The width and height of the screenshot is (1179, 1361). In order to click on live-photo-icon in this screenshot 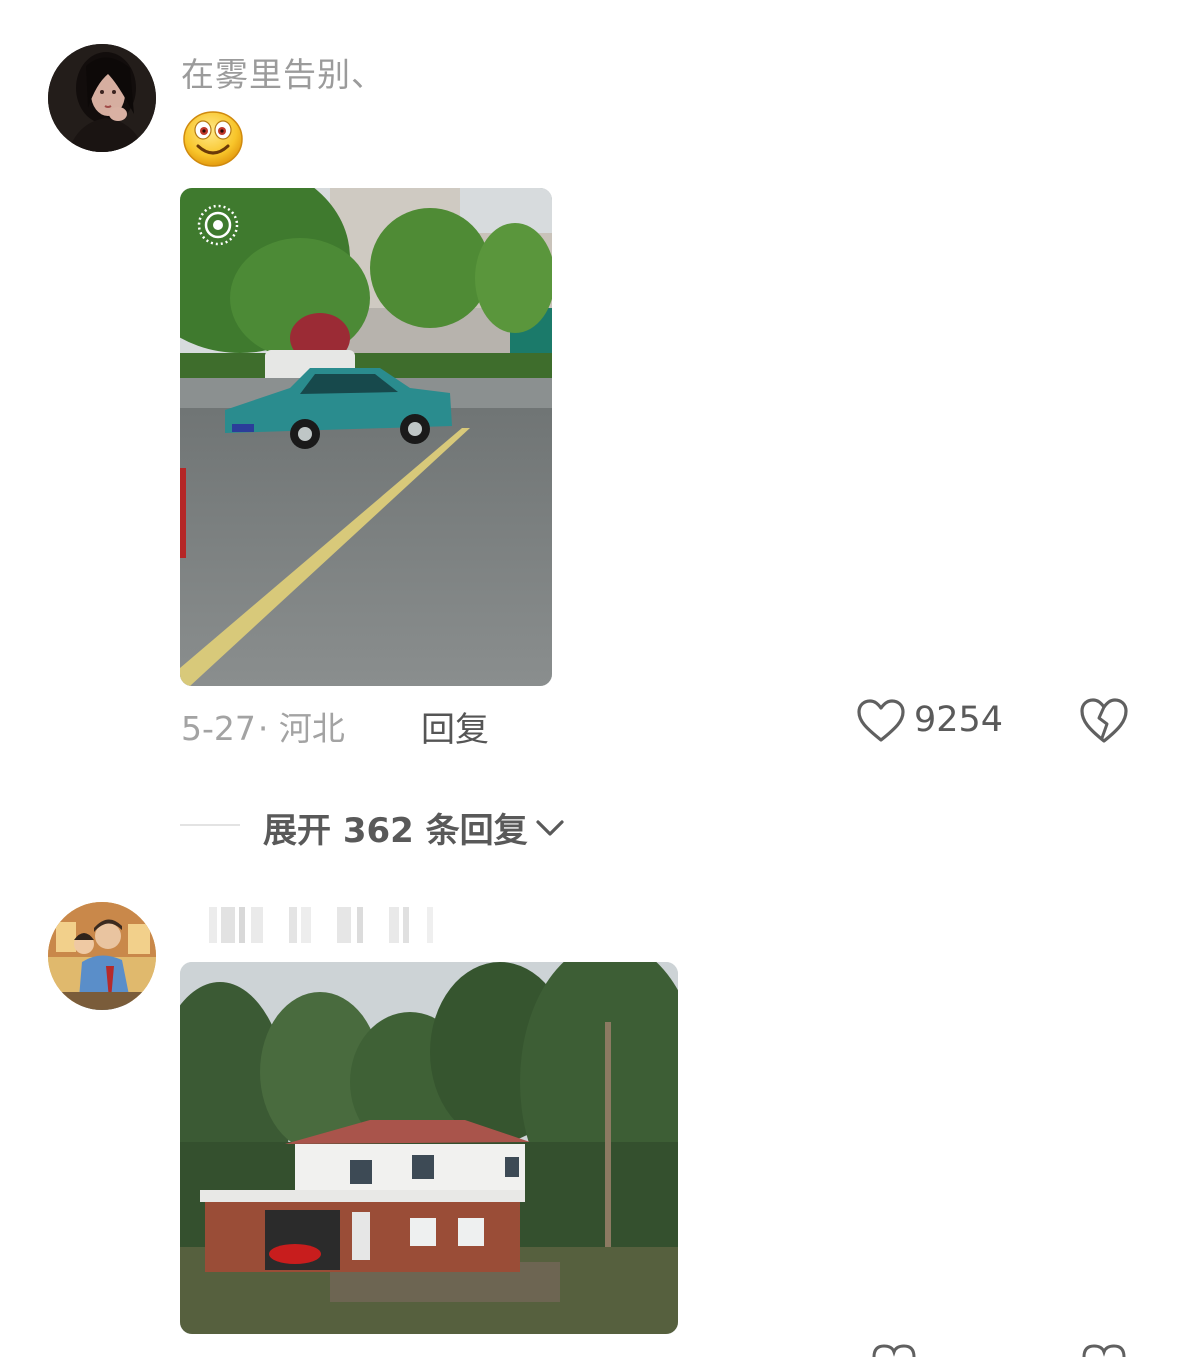, I will do `click(218, 225)`.